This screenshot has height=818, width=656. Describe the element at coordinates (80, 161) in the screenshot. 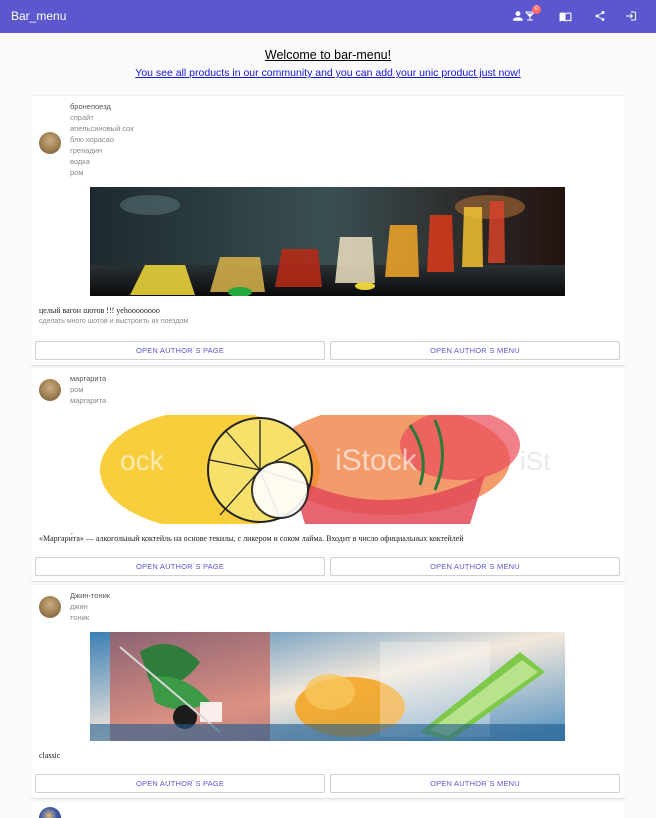

I see `ingredient: водка` at that location.